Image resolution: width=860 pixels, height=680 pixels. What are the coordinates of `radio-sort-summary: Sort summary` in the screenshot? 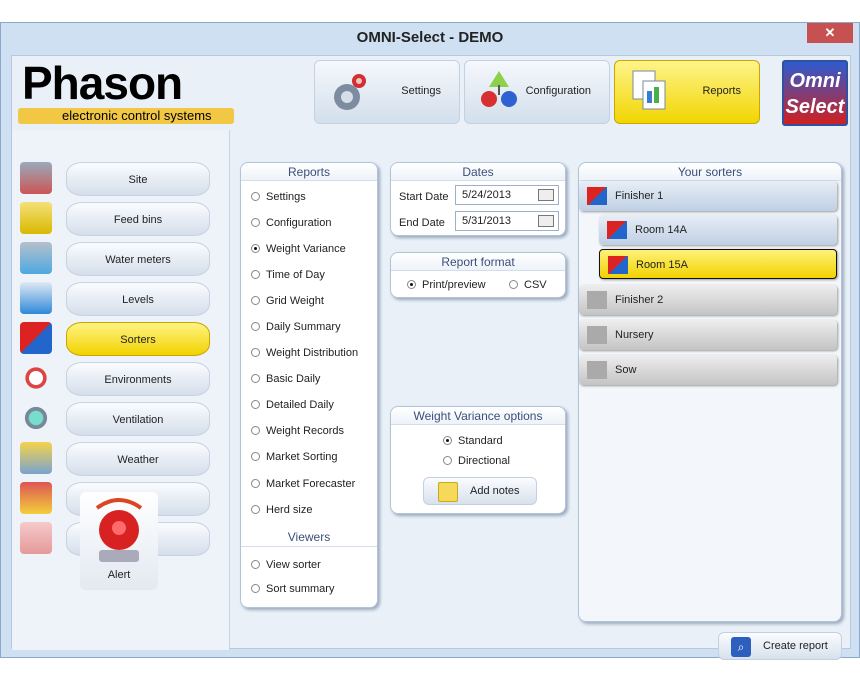 It's located at (292, 589).